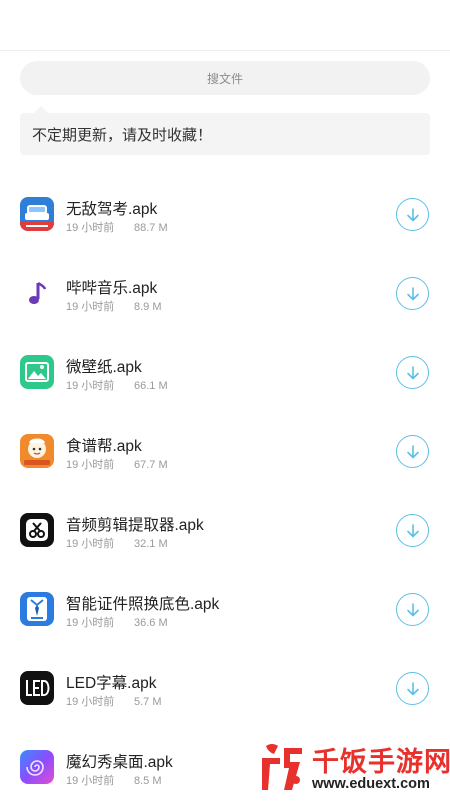 Image resolution: width=450 pixels, height=808 pixels. What do you see at coordinates (37, 214) in the screenshot?
I see `driving-test-app-icon` at bounding box center [37, 214].